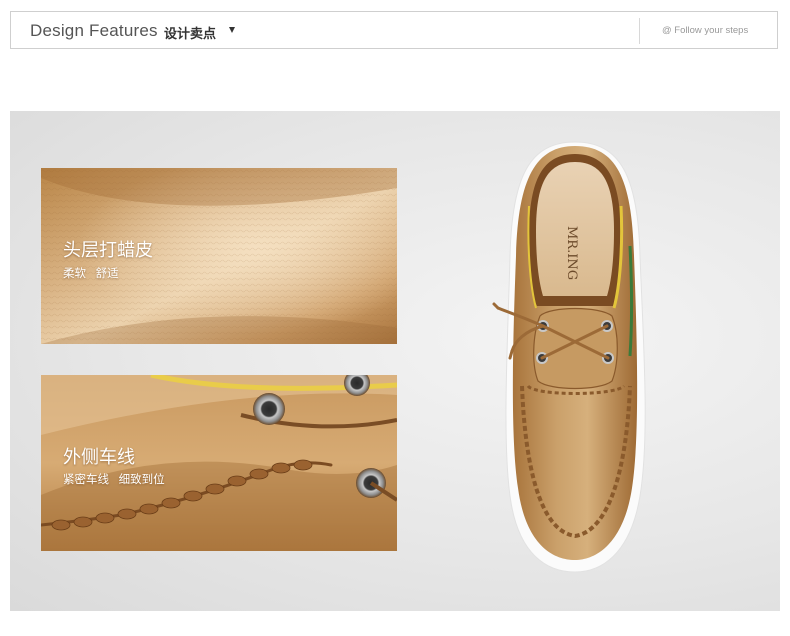 Image resolution: width=790 pixels, height=636 pixels. Describe the element at coordinates (571, 253) in the screenshot. I see `insole-brand: MR.ING` at that location.